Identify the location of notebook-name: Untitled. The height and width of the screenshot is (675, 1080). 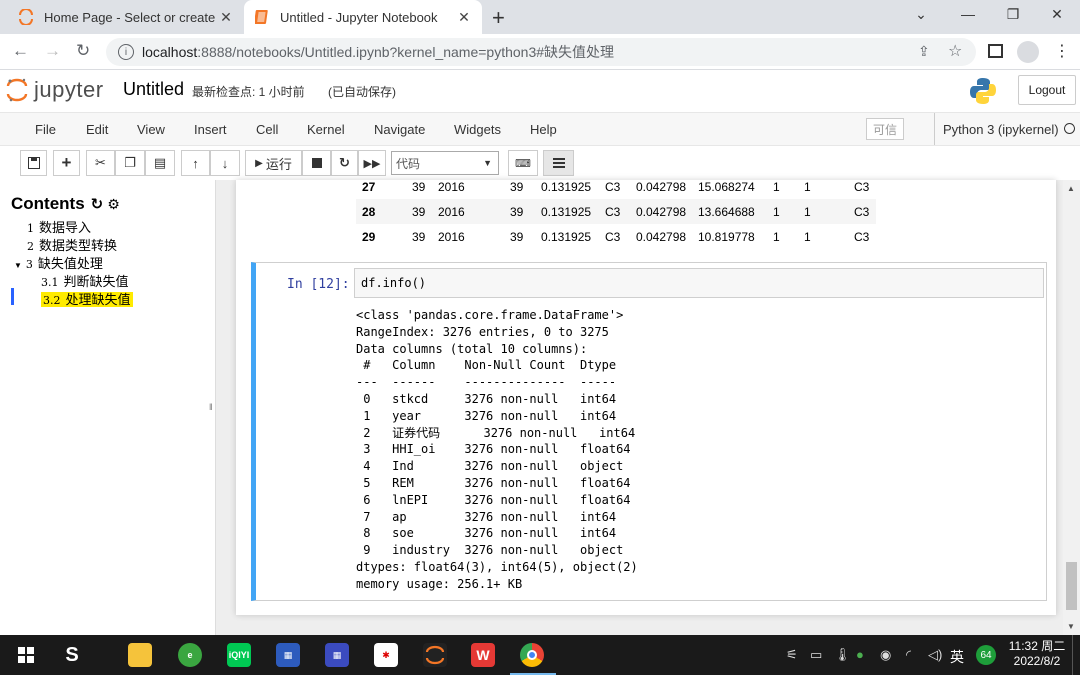
(153, 89).